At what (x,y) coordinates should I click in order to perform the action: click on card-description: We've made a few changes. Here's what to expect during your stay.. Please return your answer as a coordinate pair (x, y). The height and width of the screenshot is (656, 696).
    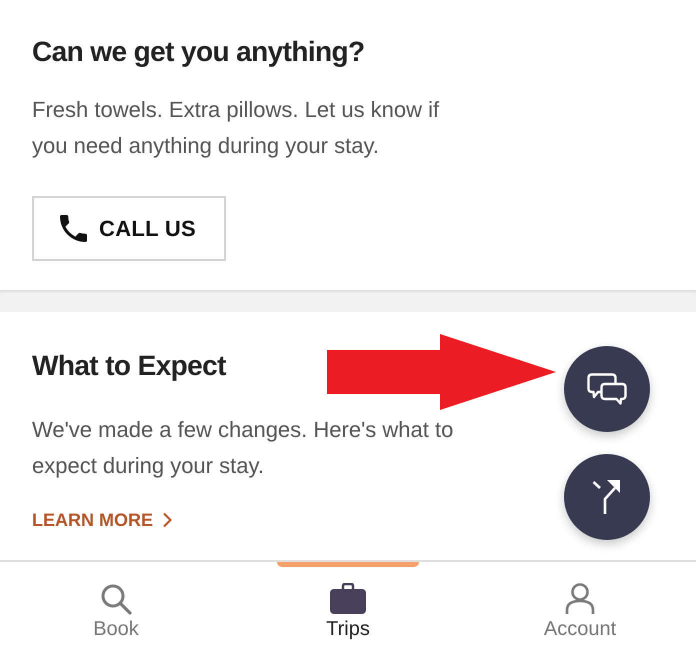
    Looking at the image, I should click on (243, 448).